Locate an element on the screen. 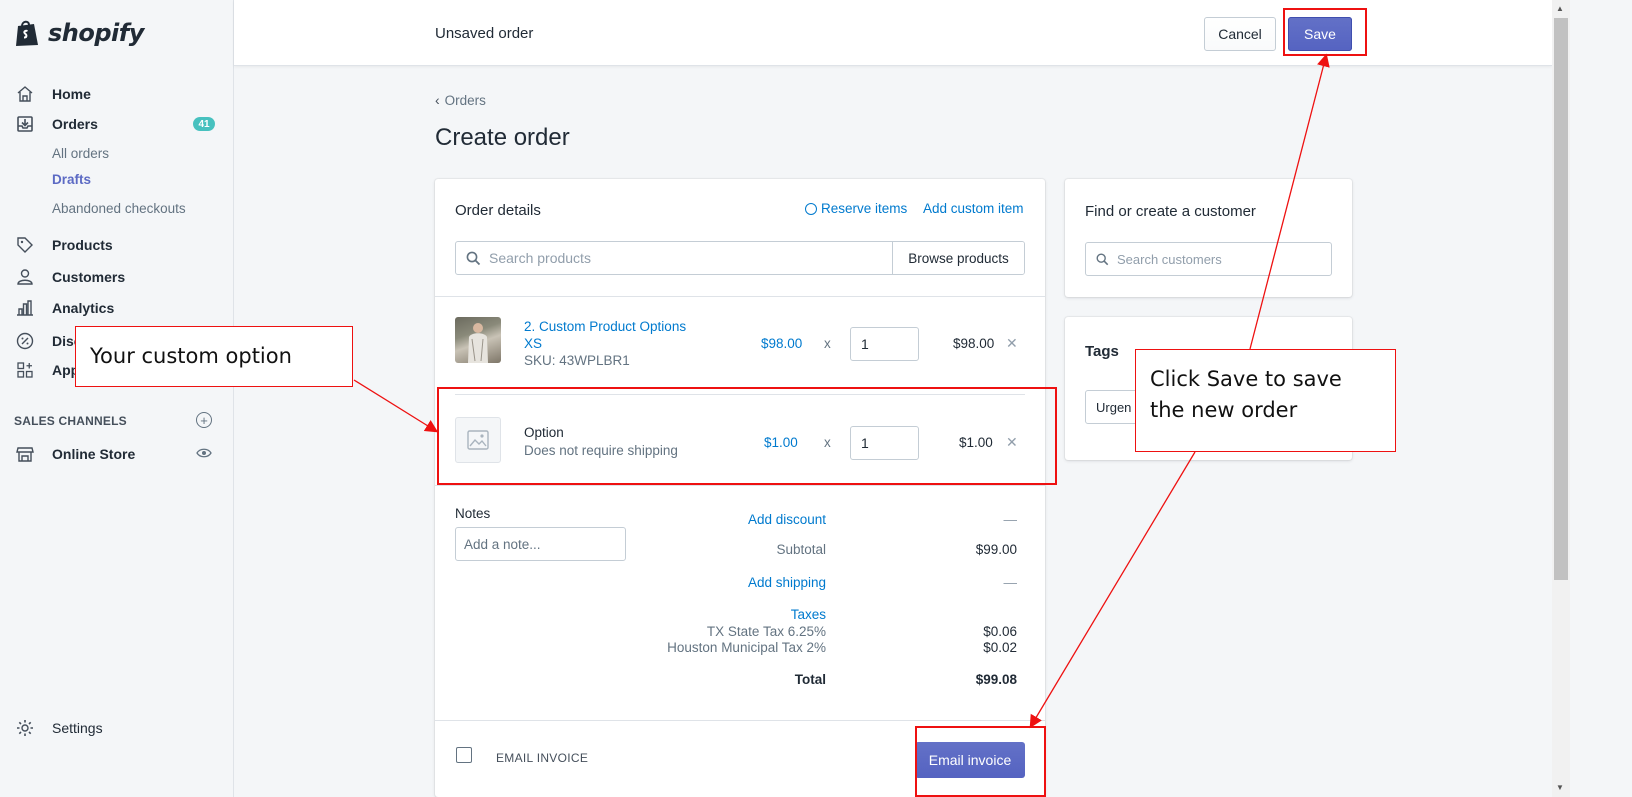 The width and height of the screenshot is (1632, 797). image-placeholder is located at coordinates (478, 440).